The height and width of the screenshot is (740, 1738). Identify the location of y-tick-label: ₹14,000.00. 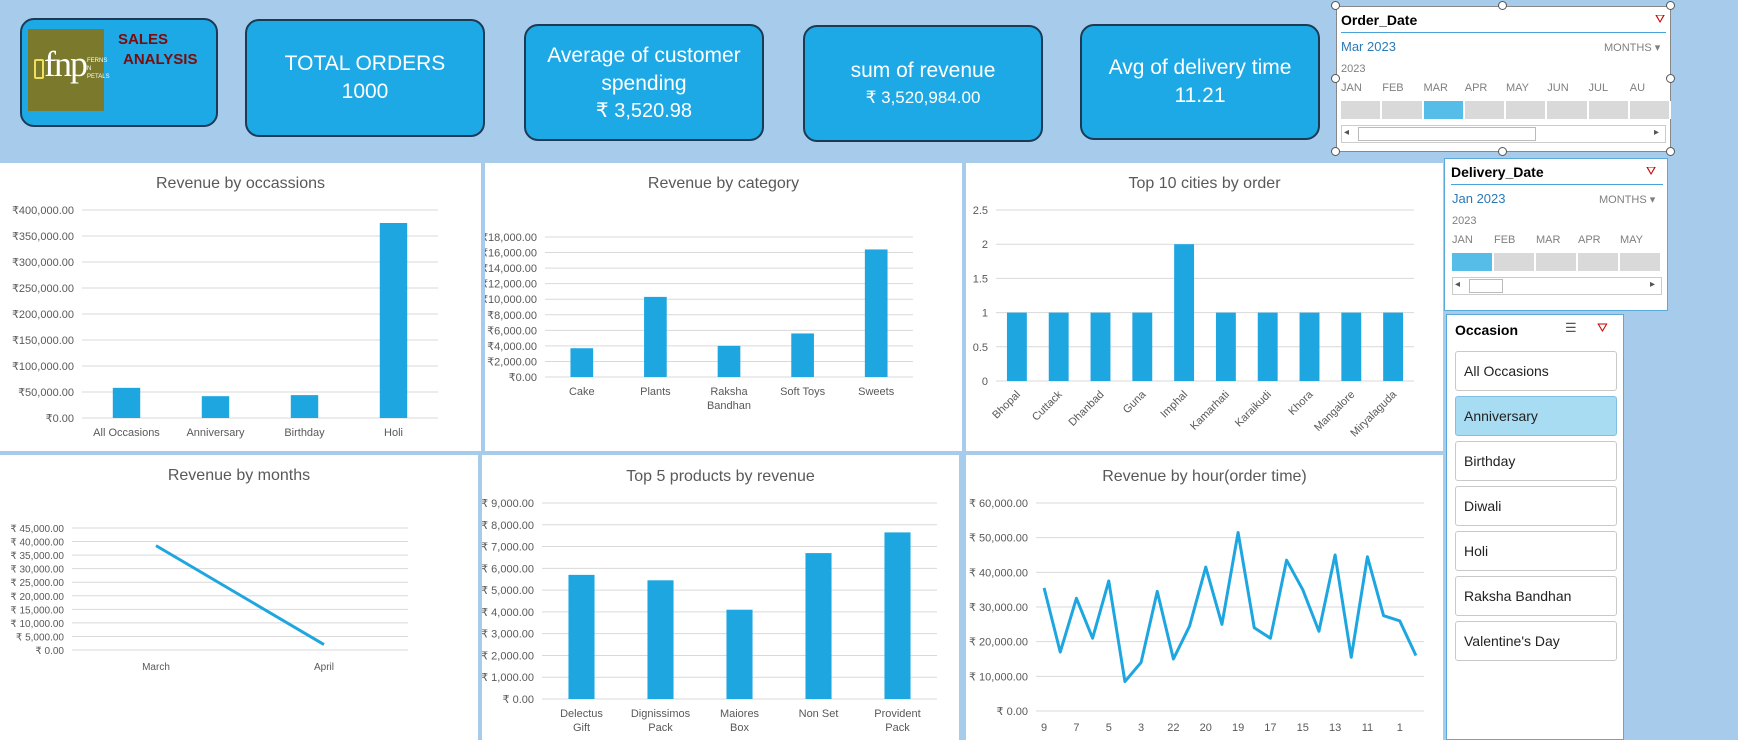
(511, 269).